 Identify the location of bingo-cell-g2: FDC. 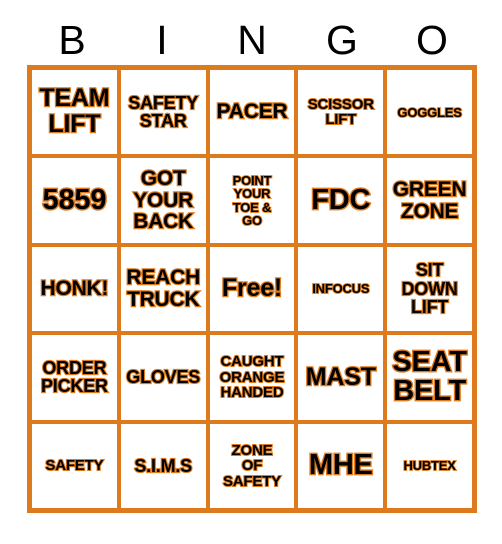
(341, 200).